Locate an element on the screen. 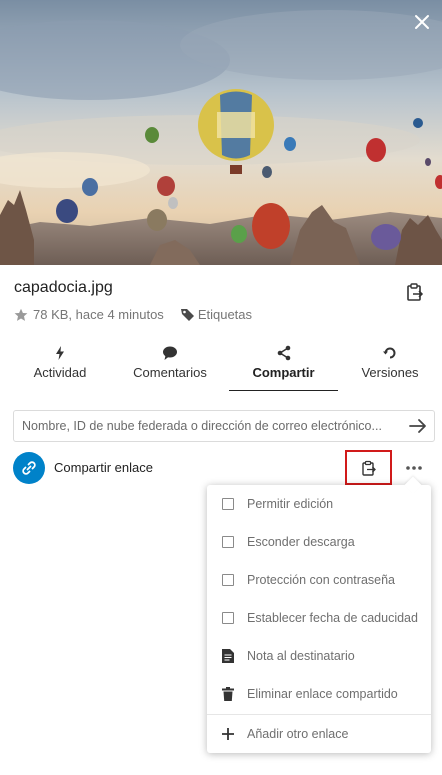 The image size is (442, 775). menu-item-label: Eliminar enlace compartido is located at coordinates (322, 694).